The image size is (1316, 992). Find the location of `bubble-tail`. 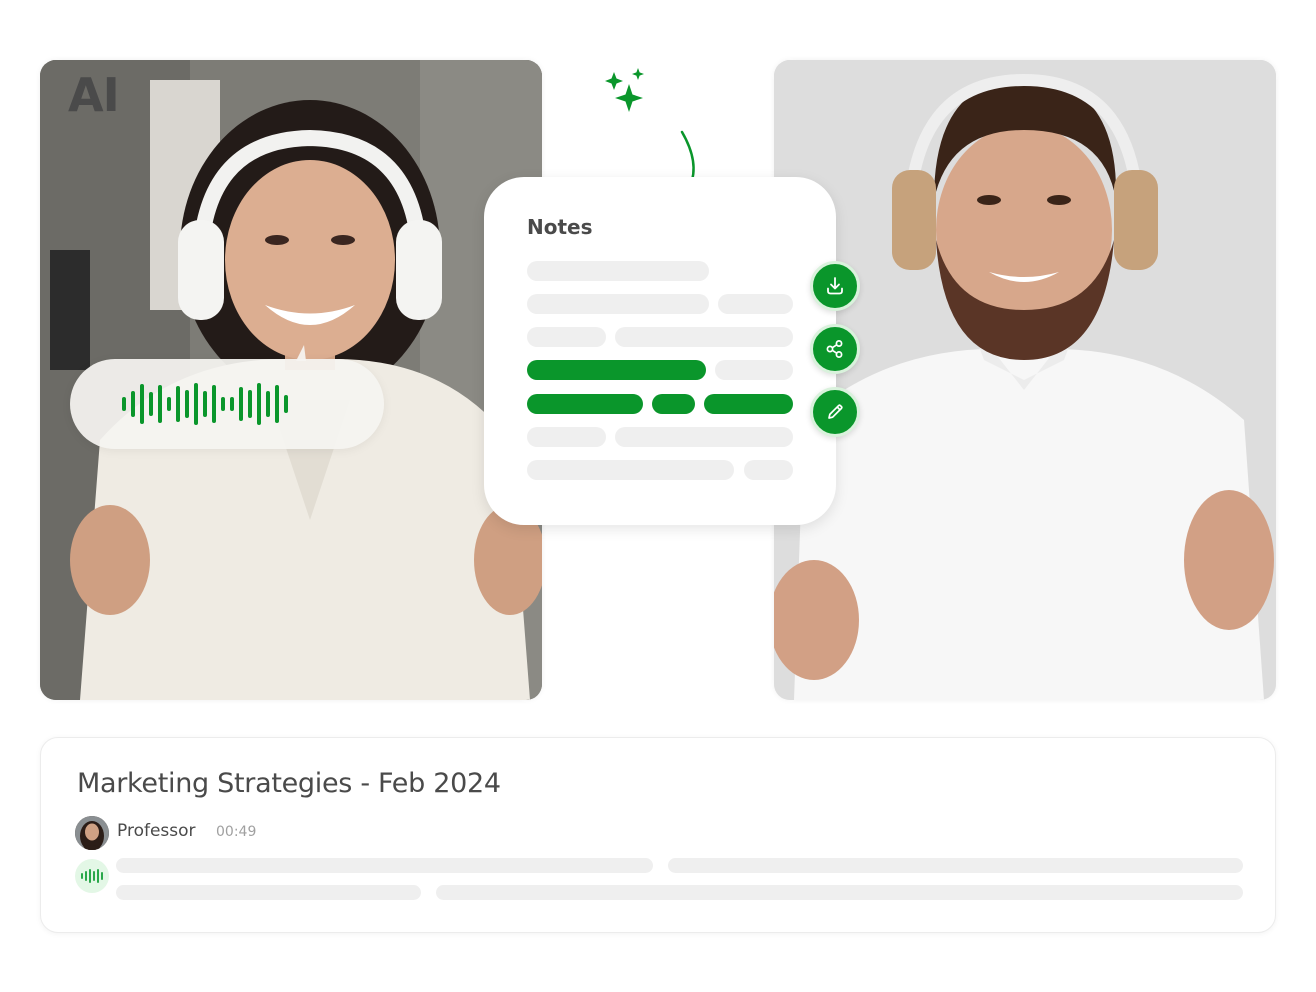

bubble-tail is located at coordinates (301, 353).